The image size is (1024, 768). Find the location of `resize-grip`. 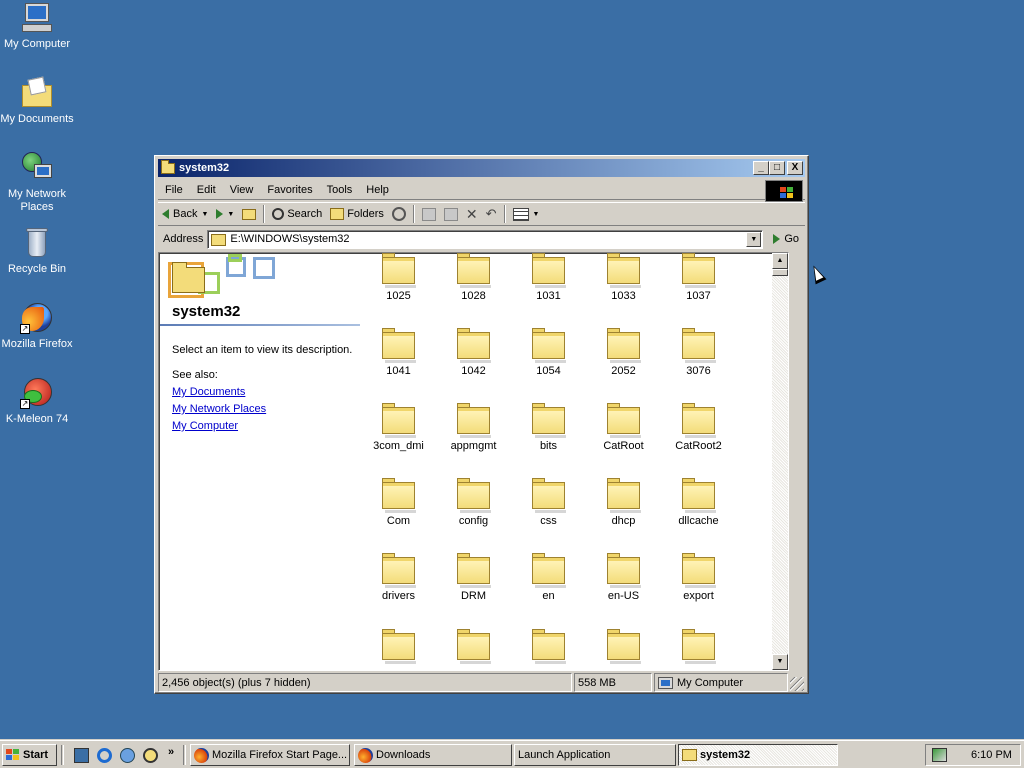

resize-grip is located at coordinates (797, 684).